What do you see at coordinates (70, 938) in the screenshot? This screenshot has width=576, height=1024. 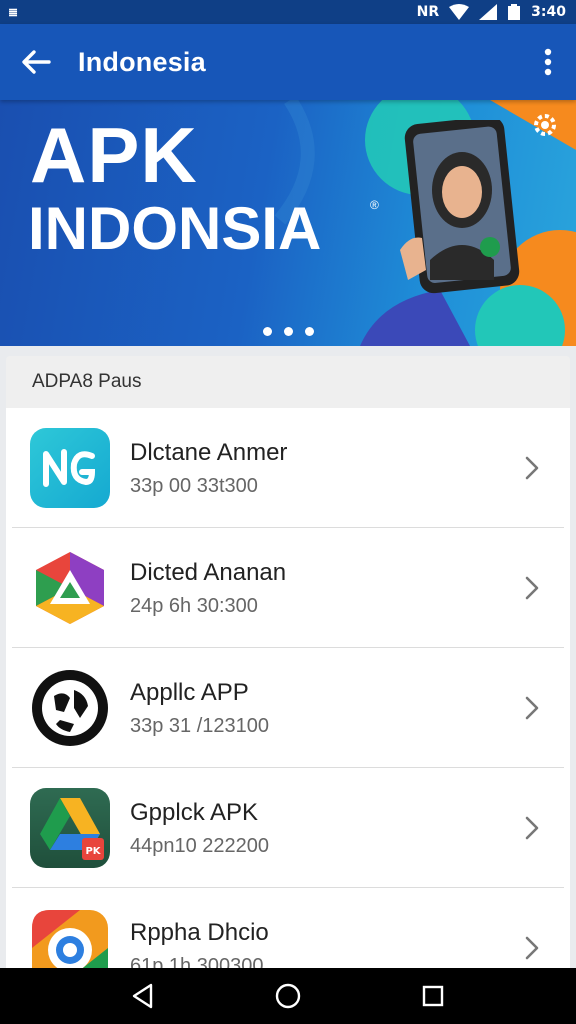 I see `camera-app-icon` at bounding box center [70, 938].